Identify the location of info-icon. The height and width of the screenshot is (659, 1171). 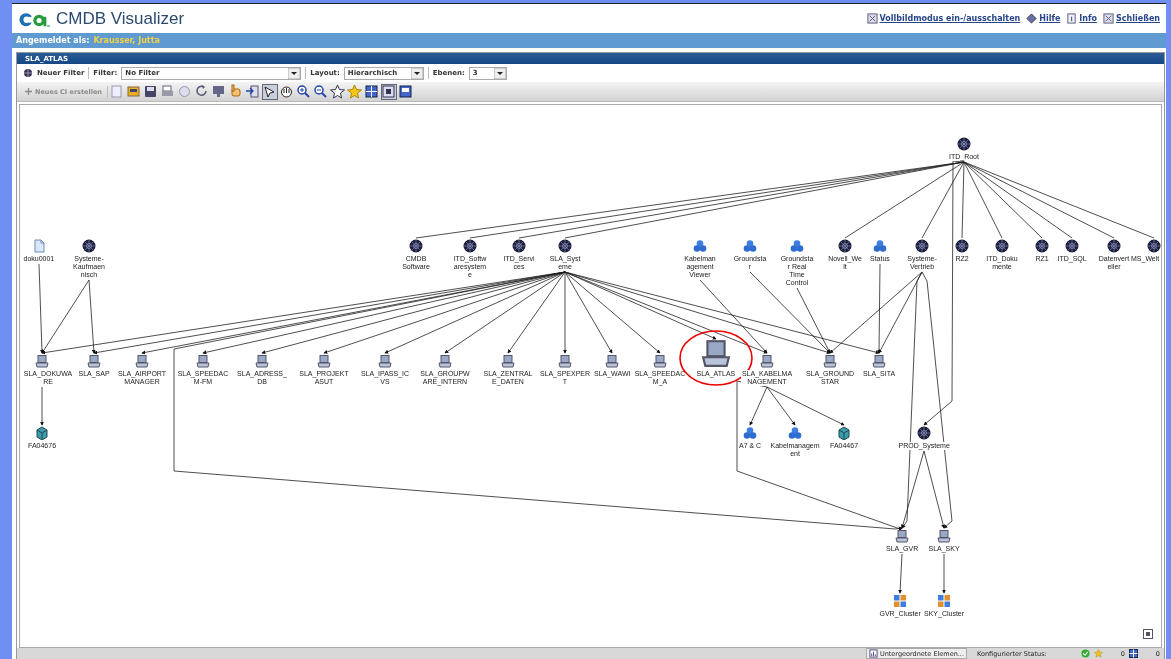
(1072, 18).